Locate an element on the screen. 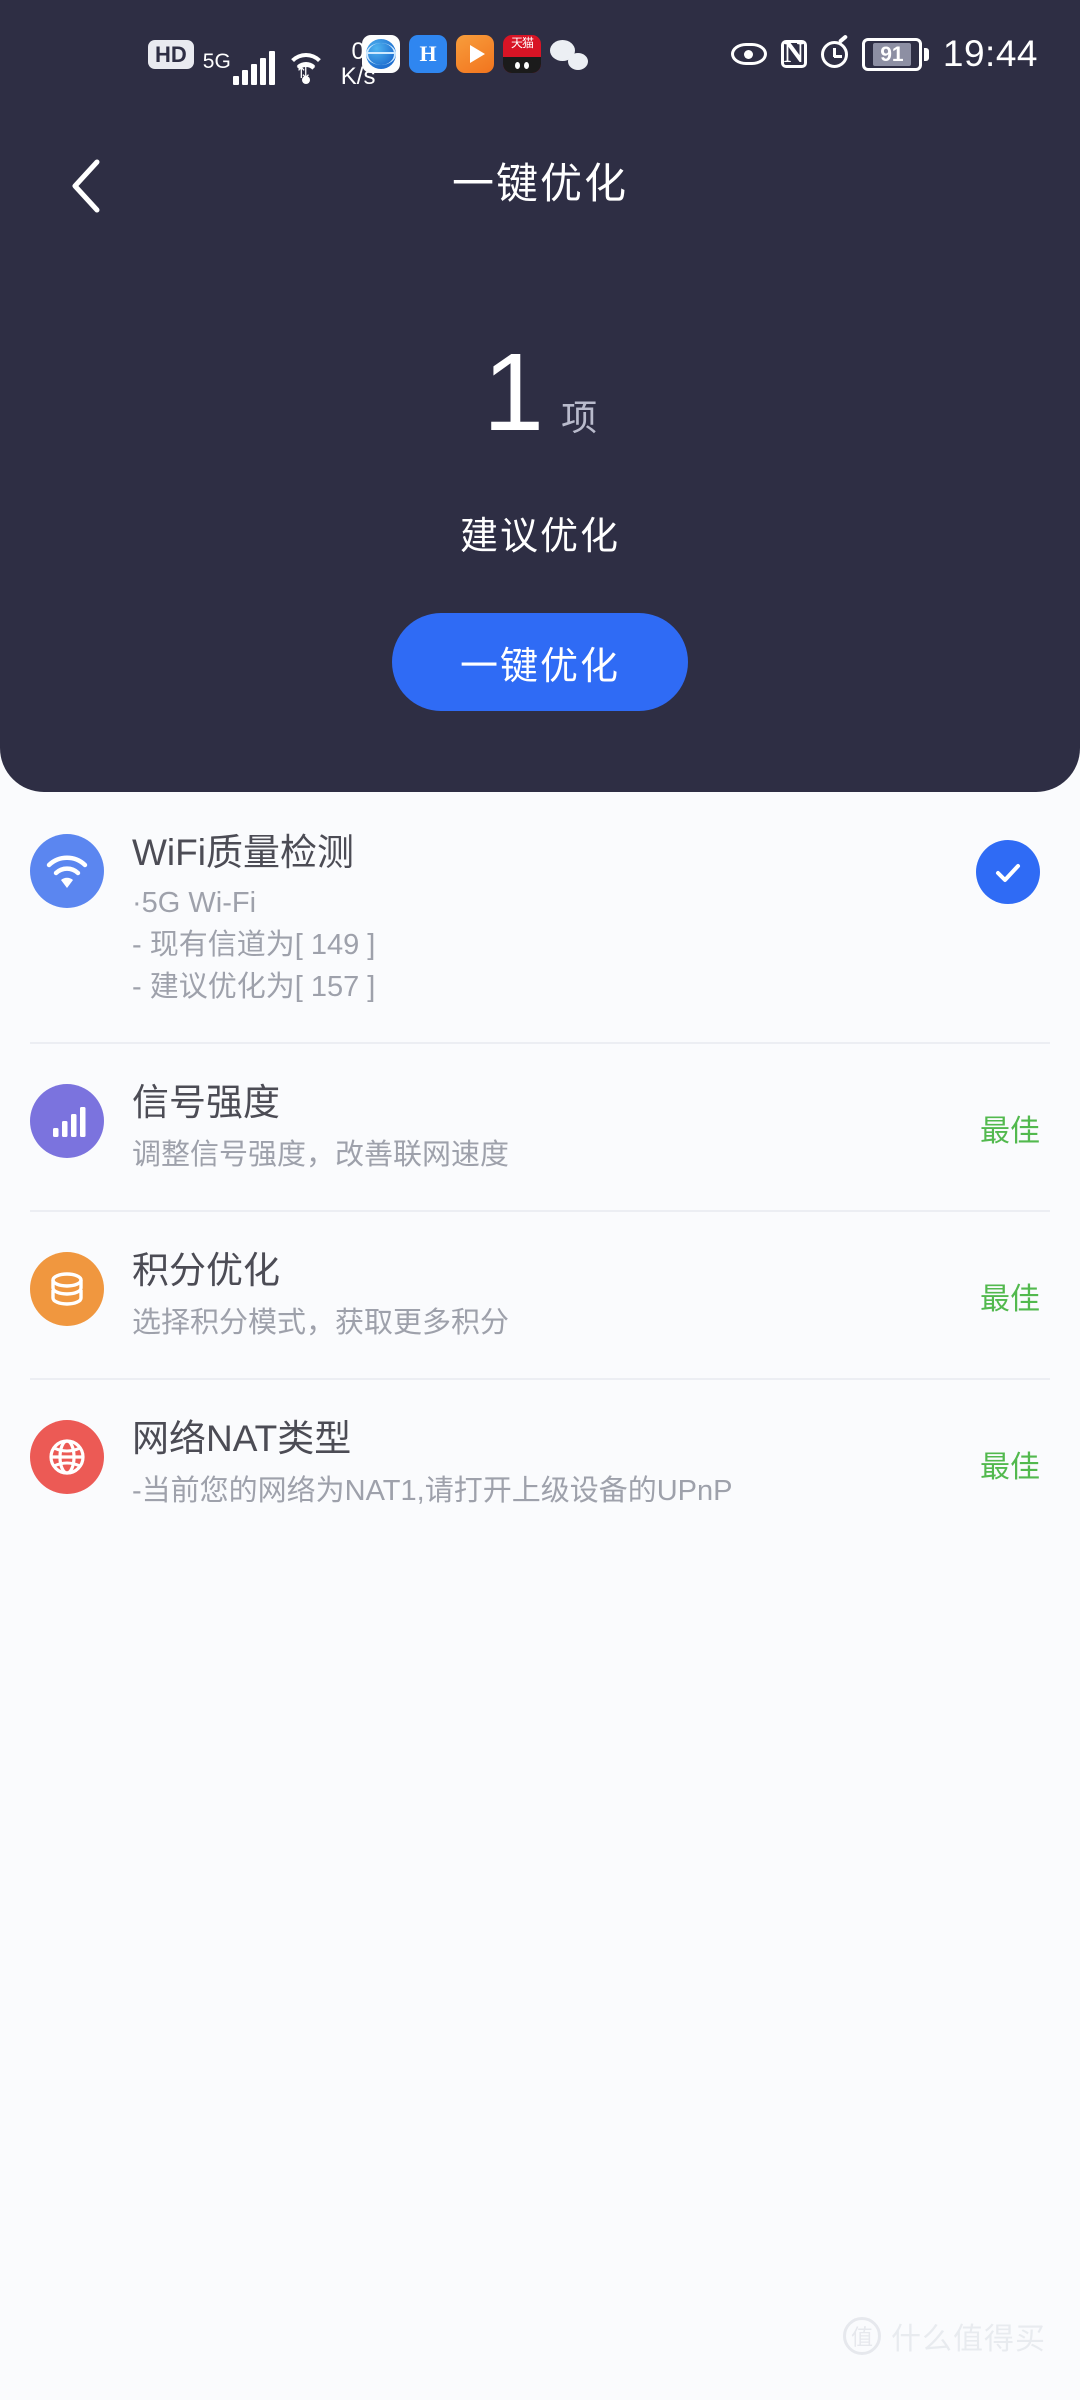 This screenshot has width=1080, height=2400. status-bar: HD 5G ⇅ 0 K/s H 天猫 N 91 19:44 is located at coordinates (540, 54).